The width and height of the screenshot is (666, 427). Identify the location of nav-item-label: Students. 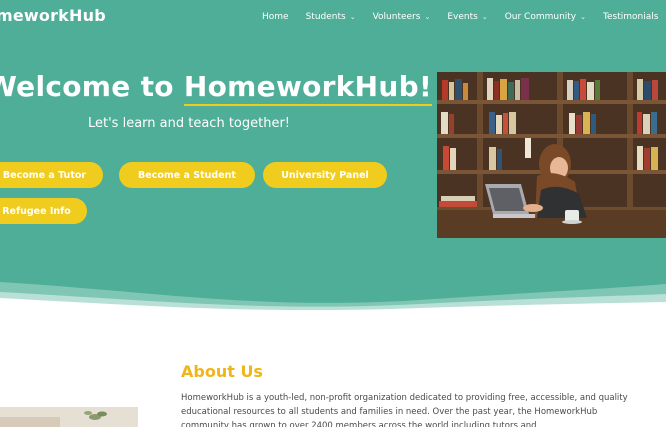
(325, 17).